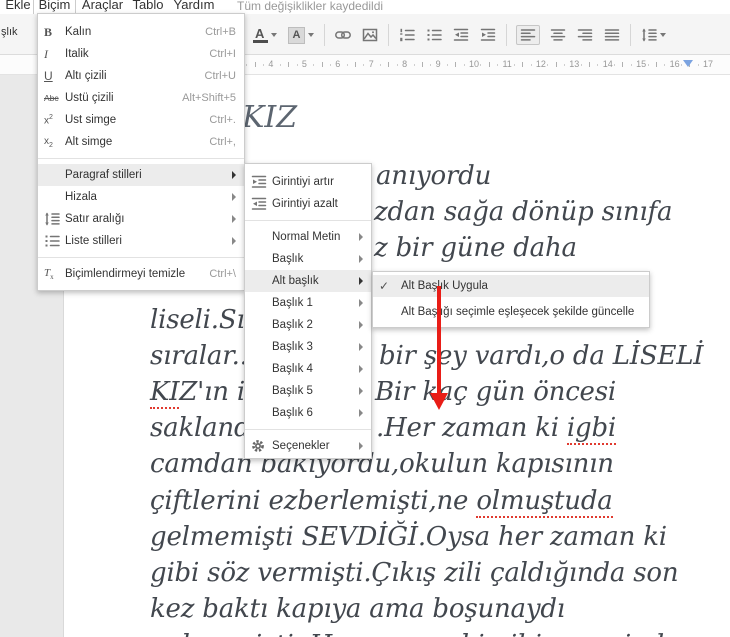 This screenshot has width=730, height=637. I want to click on menu-item-başlık-4: Başlık 4, so click(308, 369).